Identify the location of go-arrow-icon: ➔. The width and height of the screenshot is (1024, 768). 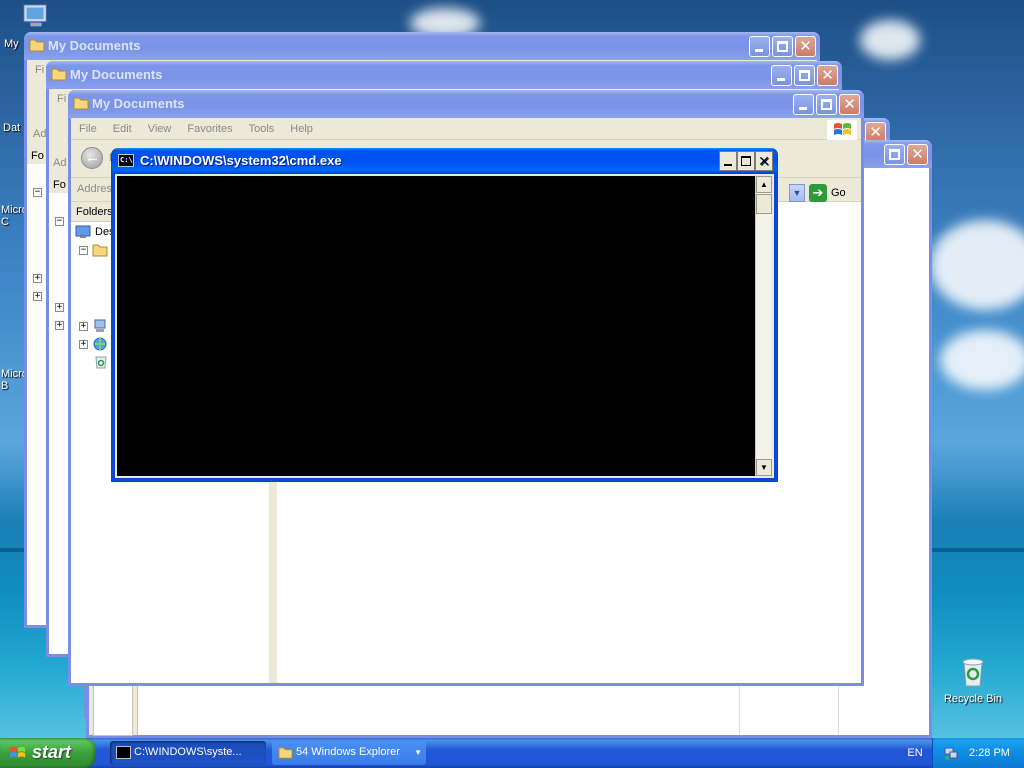
(818, 193).